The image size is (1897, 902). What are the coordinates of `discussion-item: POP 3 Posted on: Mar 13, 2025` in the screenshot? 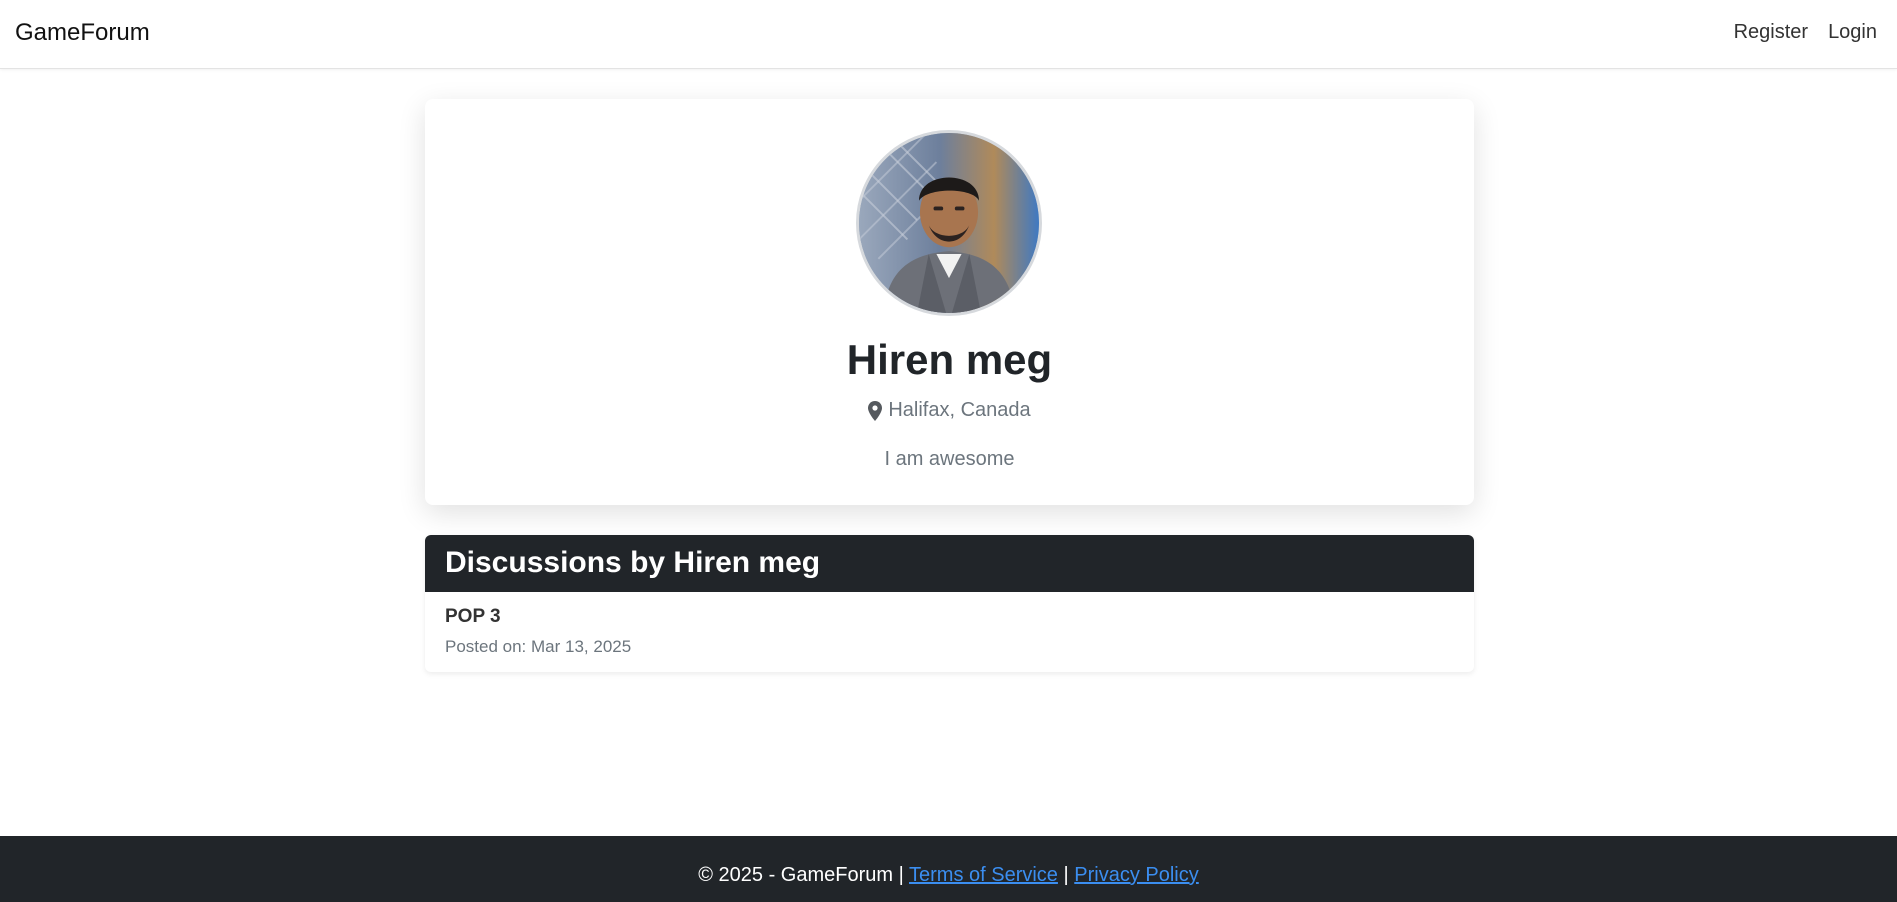 It's located at (949, 631).